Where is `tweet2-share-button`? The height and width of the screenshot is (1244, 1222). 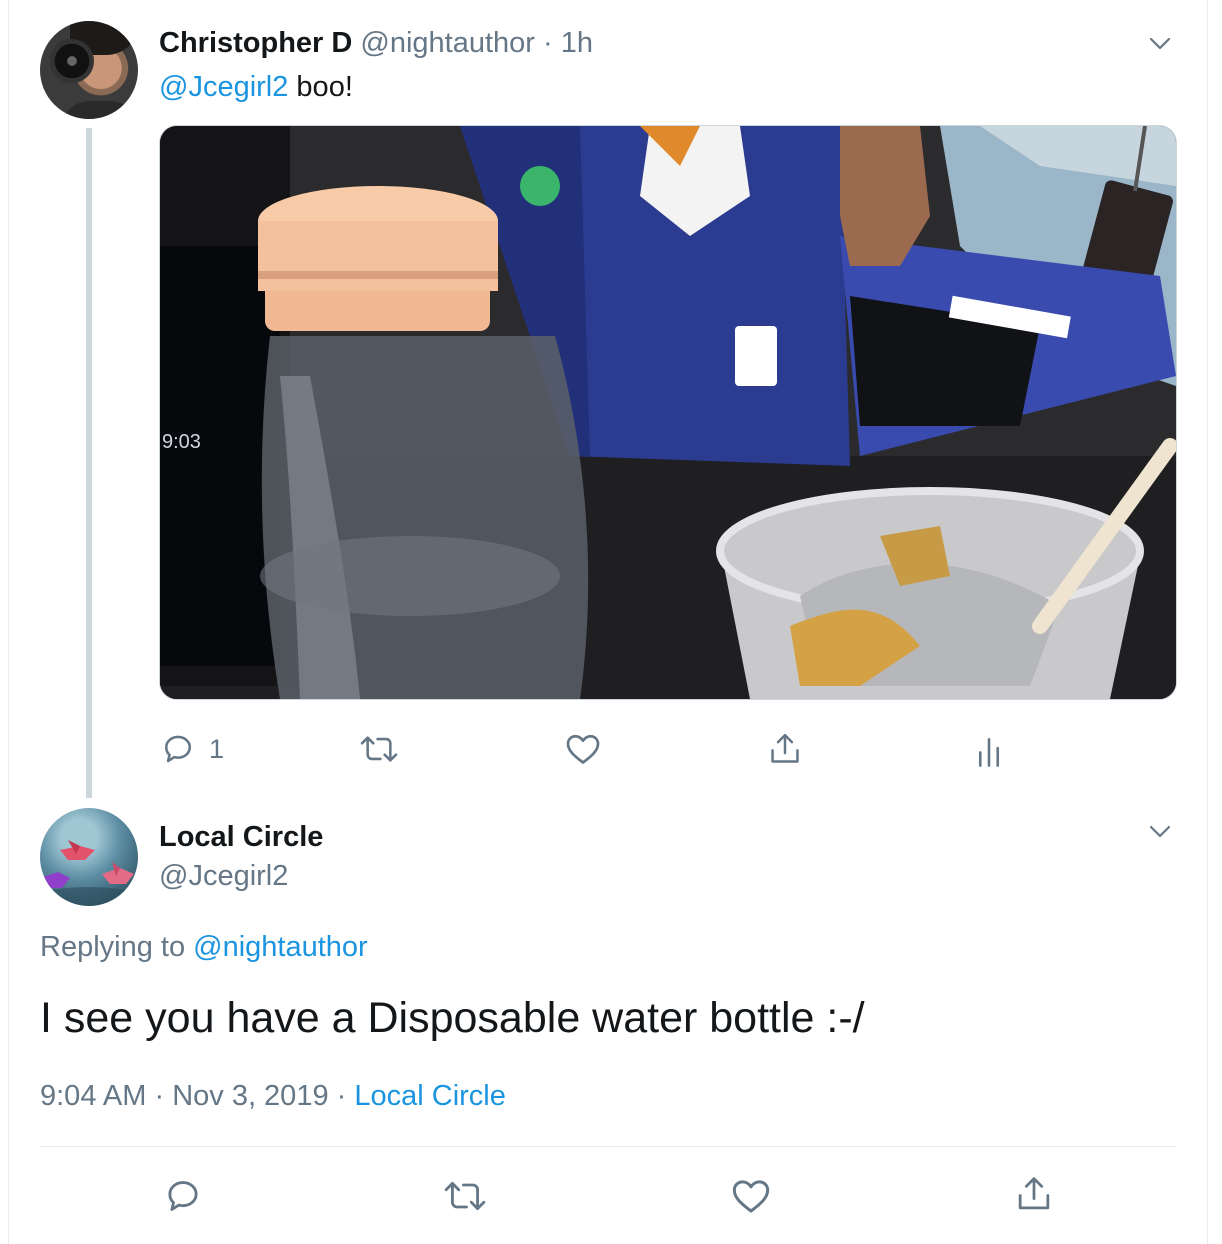
tweet2-share-button is located at coordinates (1034, 1194).